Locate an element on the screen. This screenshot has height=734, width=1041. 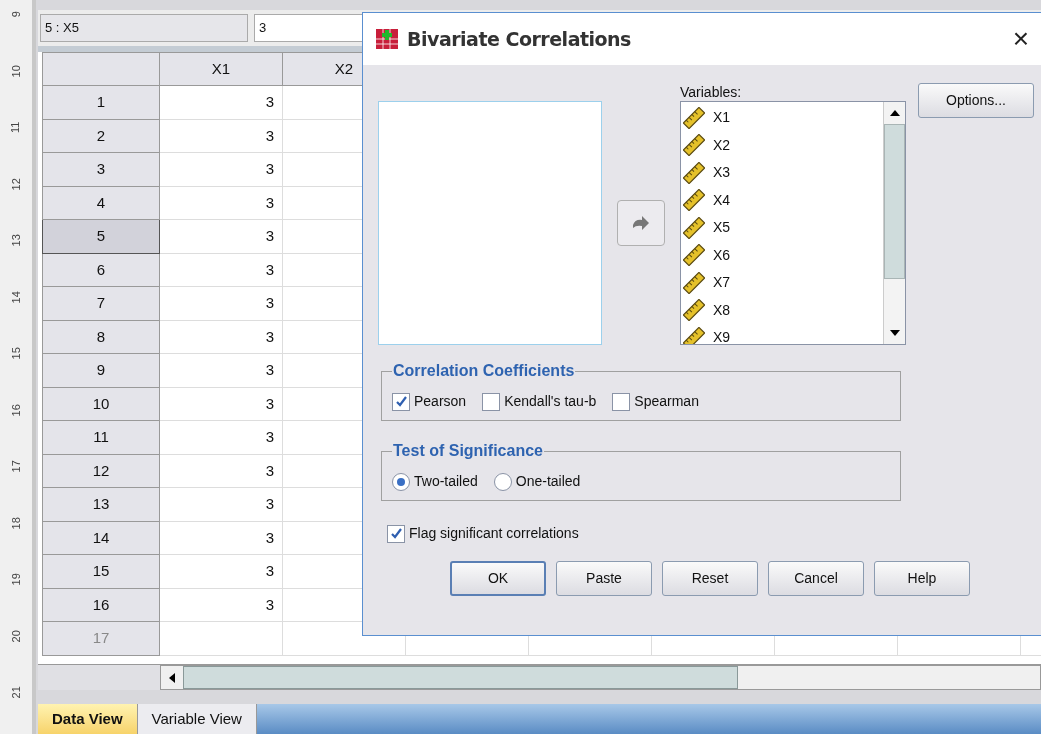
row-header: 15 is located at coordinates (101, 572).